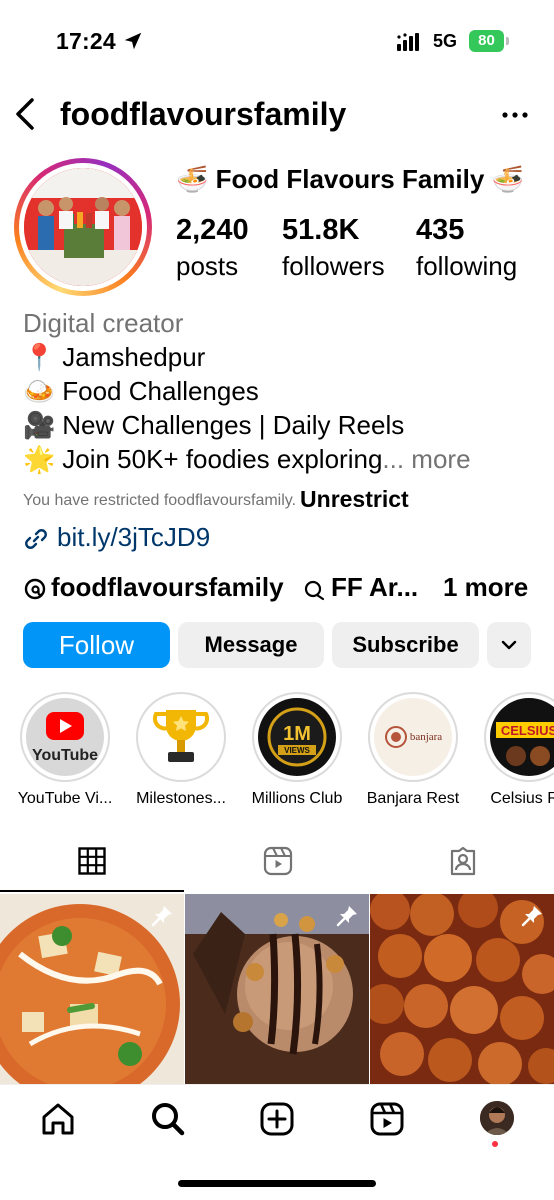 The height and width of the screenshot is (1200, 554). What do you see at coordinates (96, 645) in the screenshot?
I see `follow-button: Follow` at bounding box center [96, 645].